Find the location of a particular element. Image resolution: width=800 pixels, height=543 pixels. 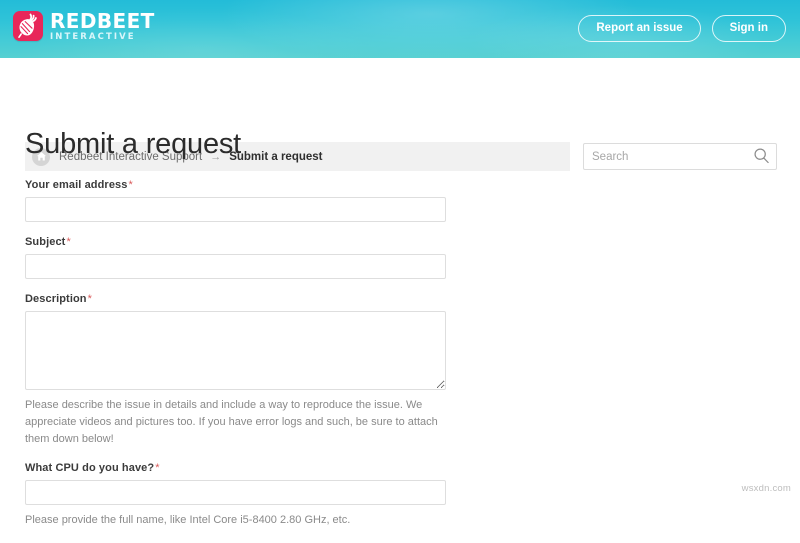

subject-field-label: Subject* is located at coordinates (412, 242).